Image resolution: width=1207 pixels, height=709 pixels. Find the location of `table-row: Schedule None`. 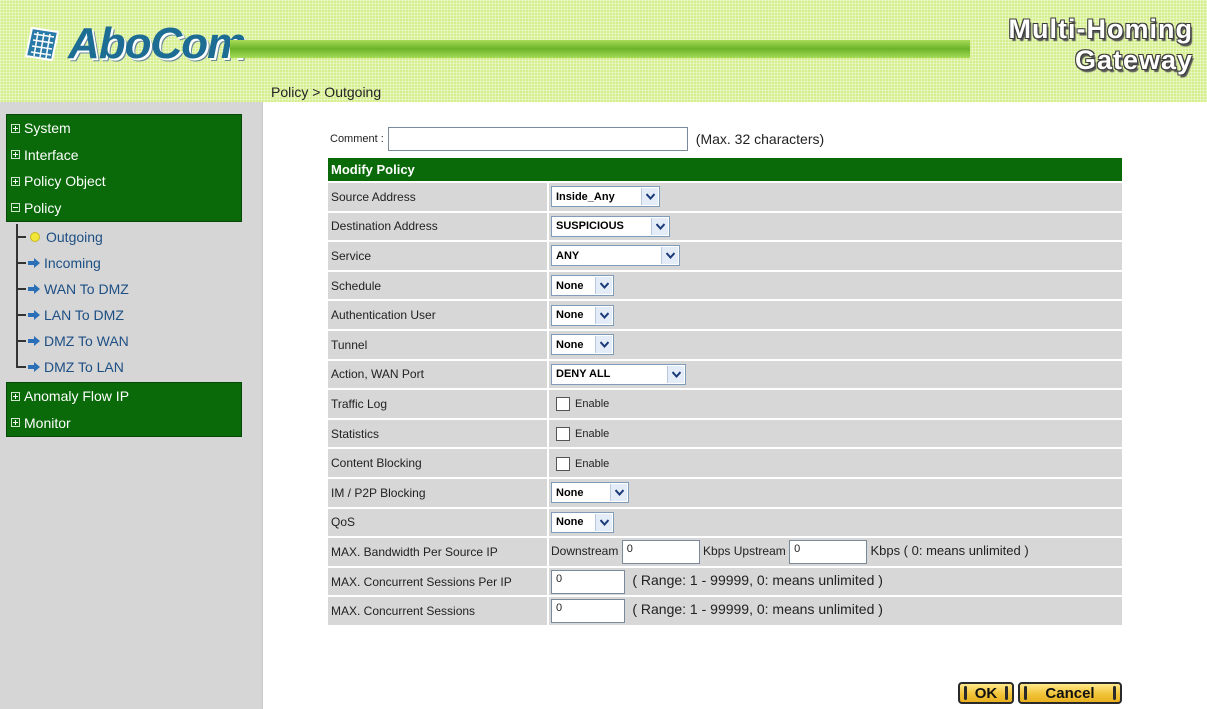

table-row: Schedule None is located at coordinates (725, 286).